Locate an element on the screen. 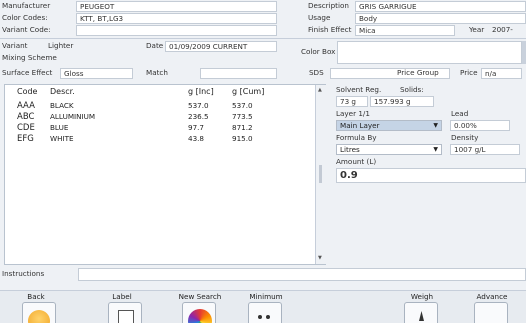  solids-value: 157.993 g is located at coordinates (402, 101).